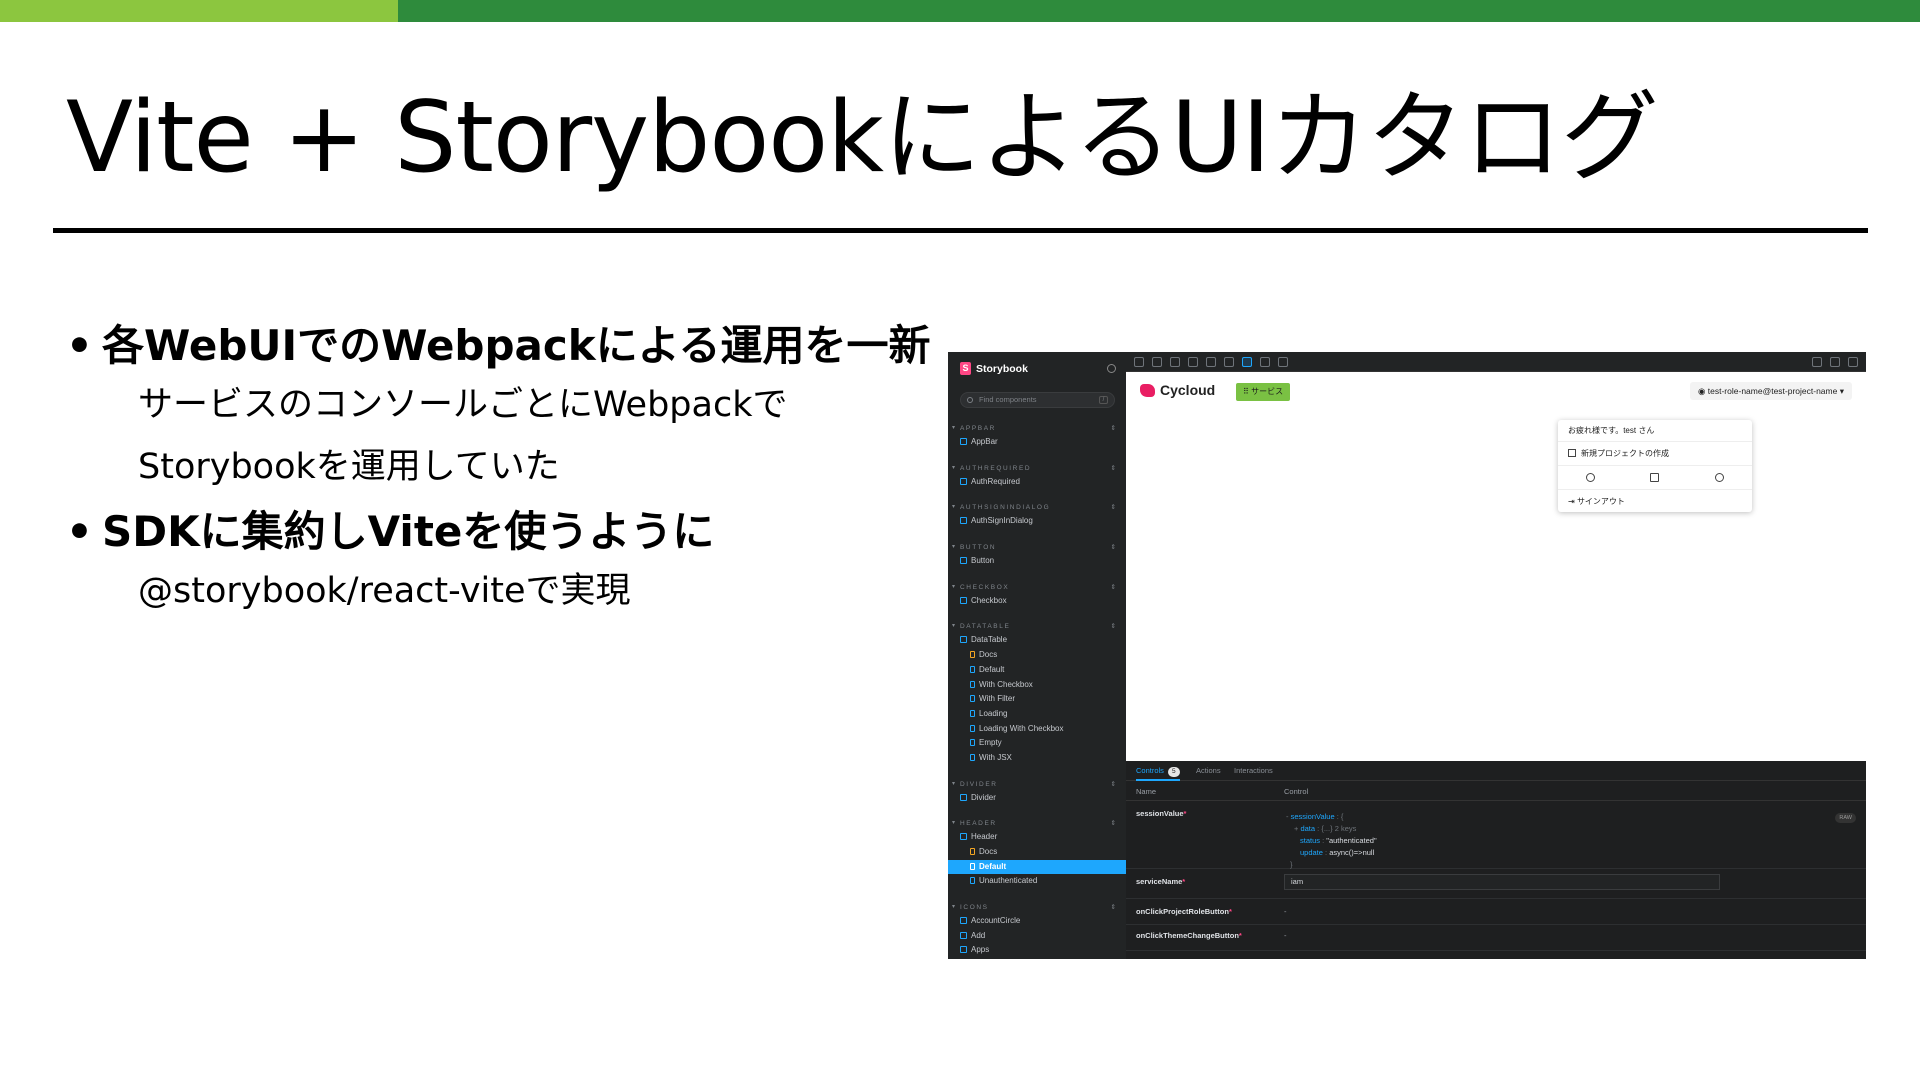  Describe the element at coordinates (1193, 362) in the screenshot. I see `zoom-reset-icon` at that location.